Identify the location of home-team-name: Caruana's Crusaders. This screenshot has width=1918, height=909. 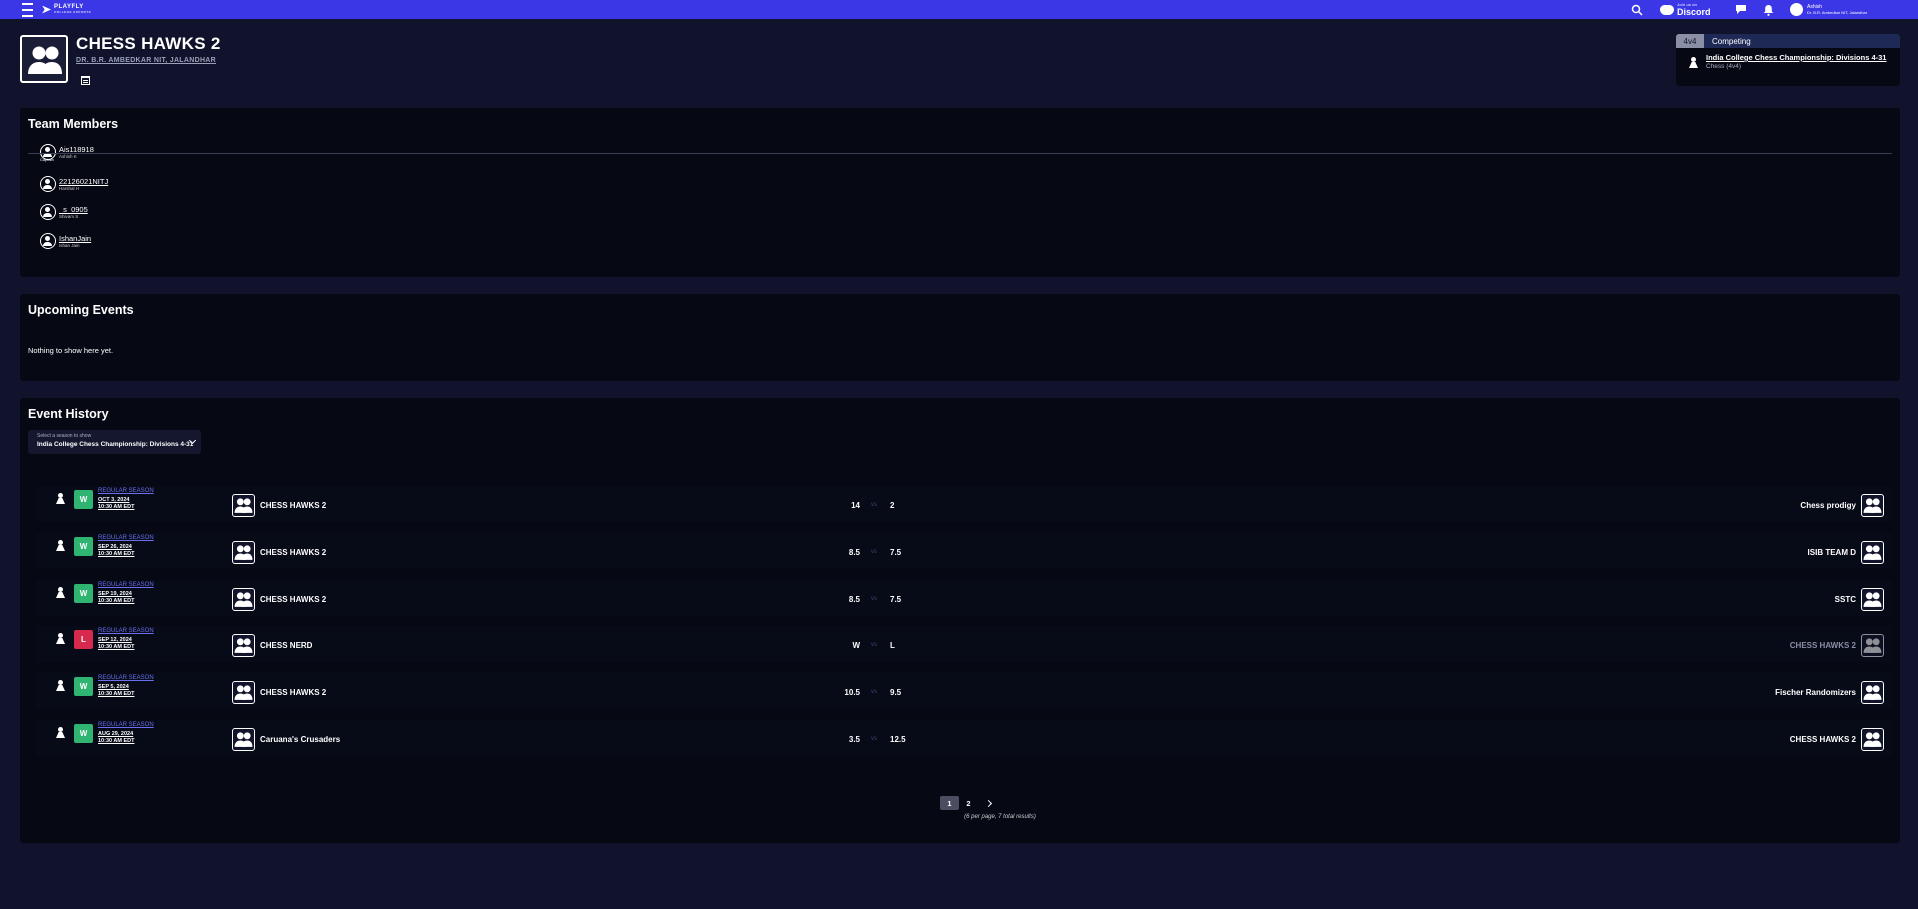
(300, 739).